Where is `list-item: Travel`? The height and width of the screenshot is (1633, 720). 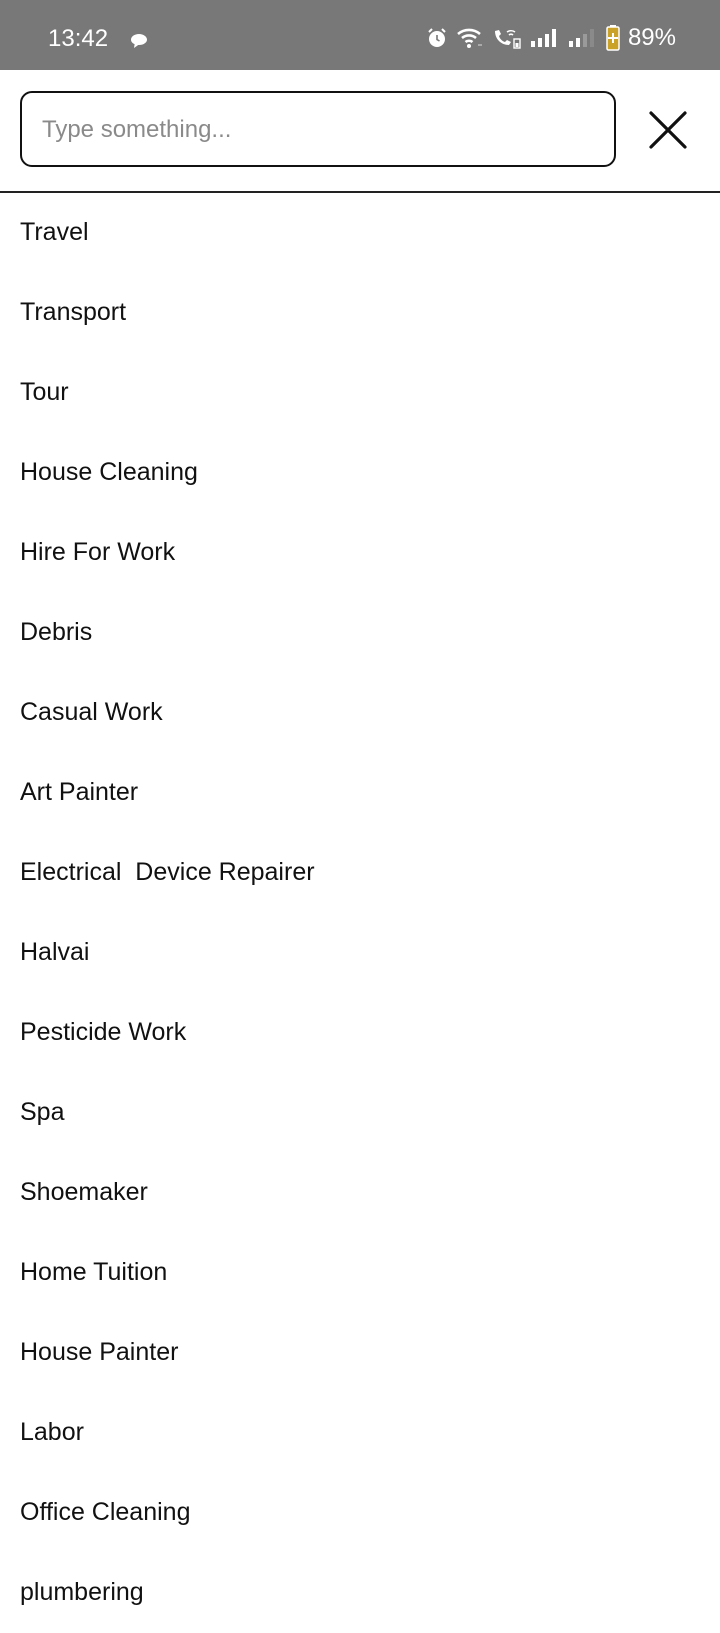
list-item: Travel is located at coordinates (360, 232).